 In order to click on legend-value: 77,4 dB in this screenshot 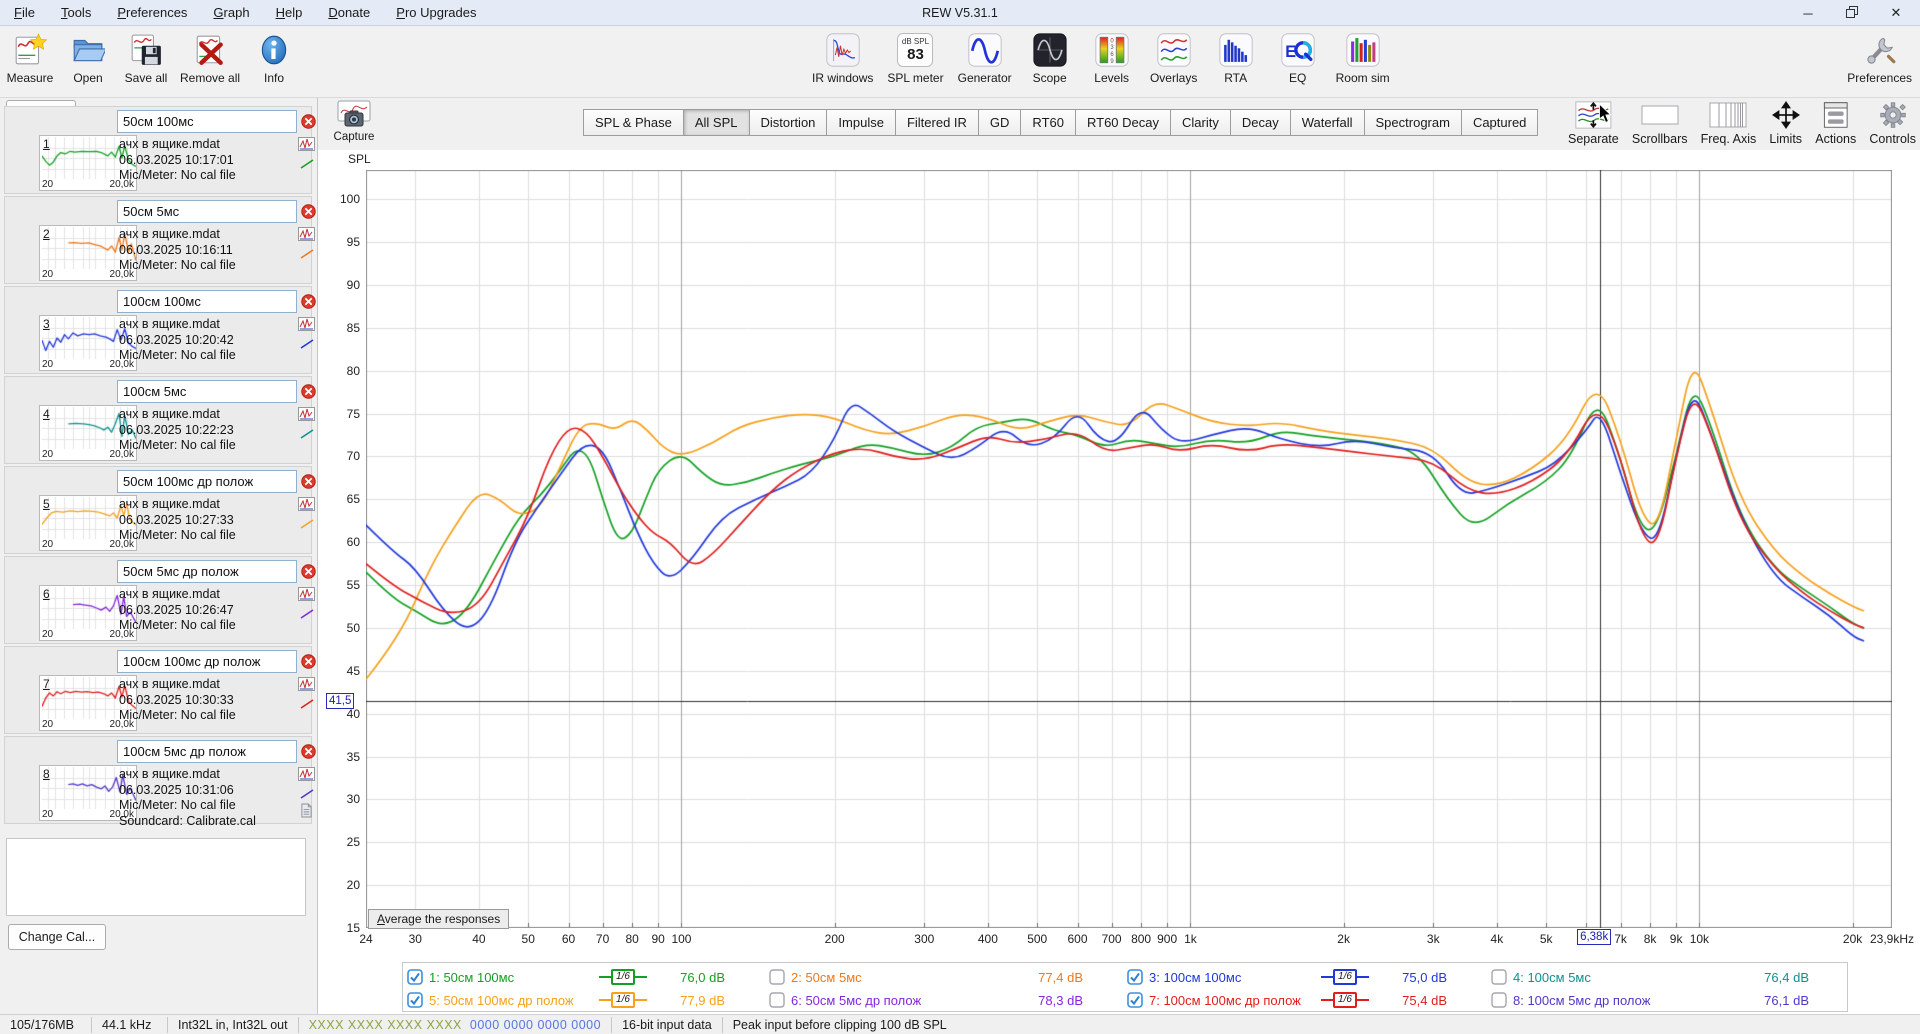, I will do `click(1060, 977)`.